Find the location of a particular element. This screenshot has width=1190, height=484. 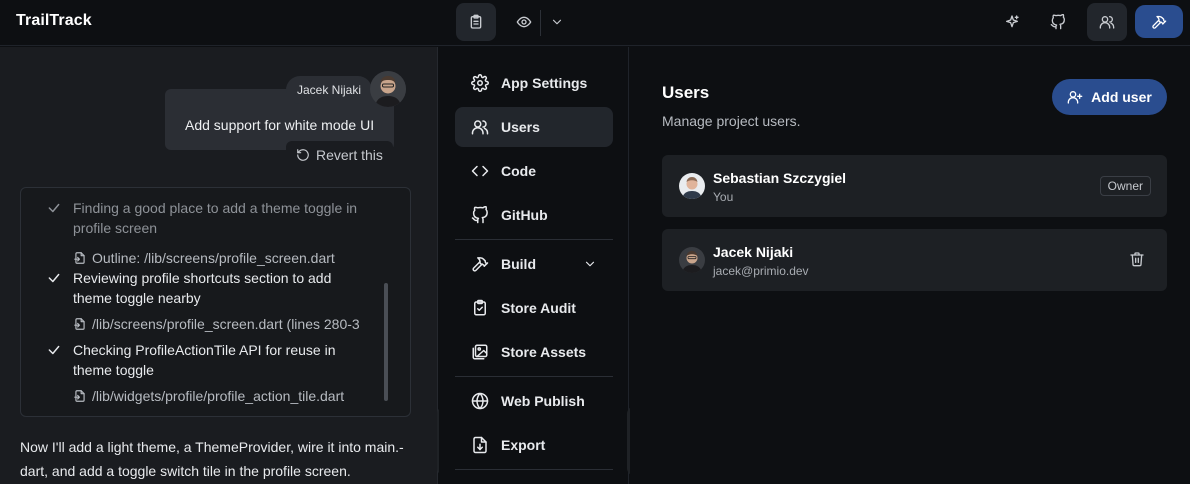

top-bar: TrailTrack is located at coordinates (595, 23).